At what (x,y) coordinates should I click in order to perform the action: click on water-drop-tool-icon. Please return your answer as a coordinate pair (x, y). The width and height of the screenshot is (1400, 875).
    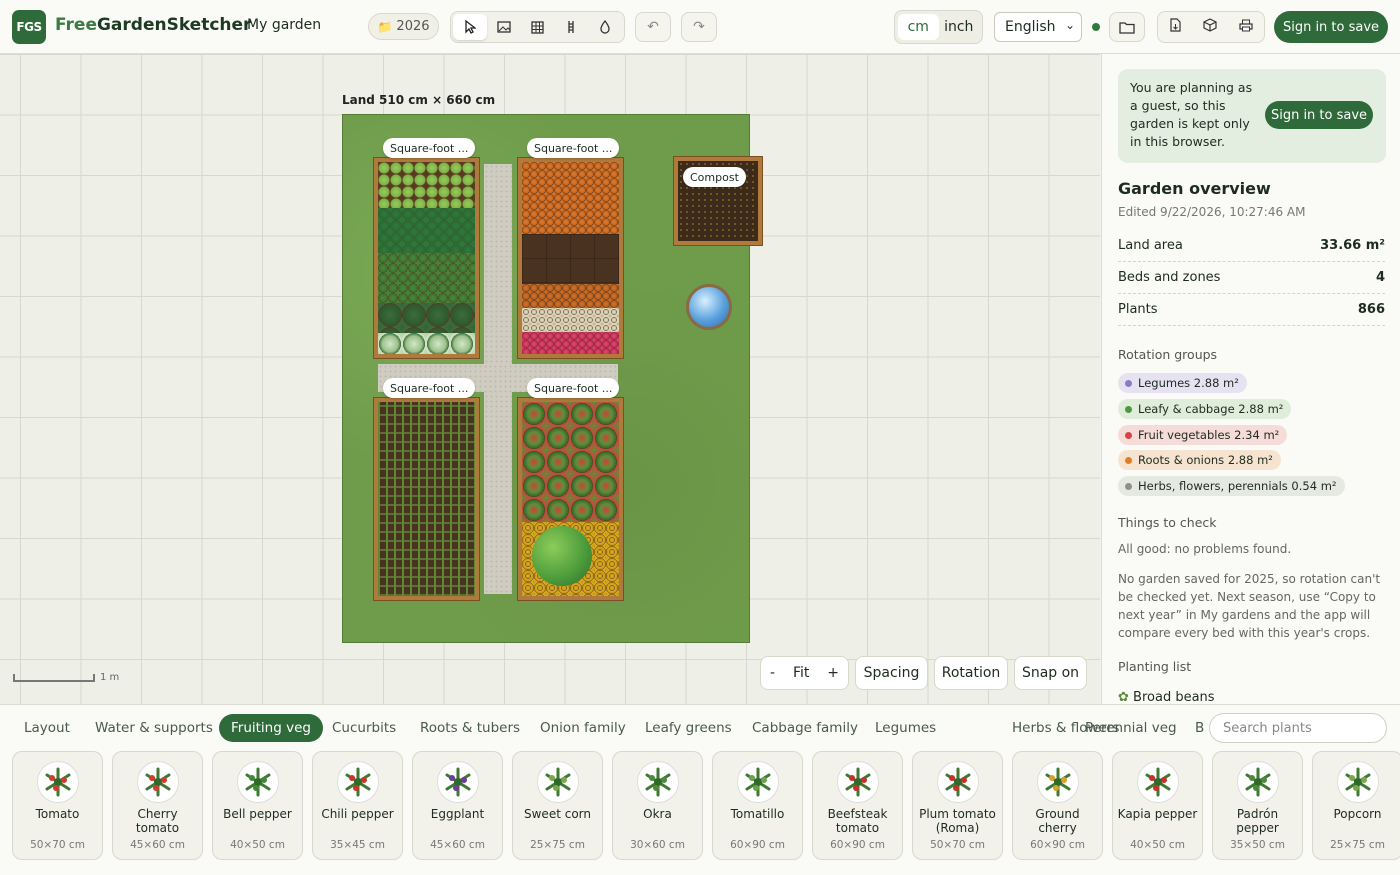
    Looking at the image, I should click on (605, 27).